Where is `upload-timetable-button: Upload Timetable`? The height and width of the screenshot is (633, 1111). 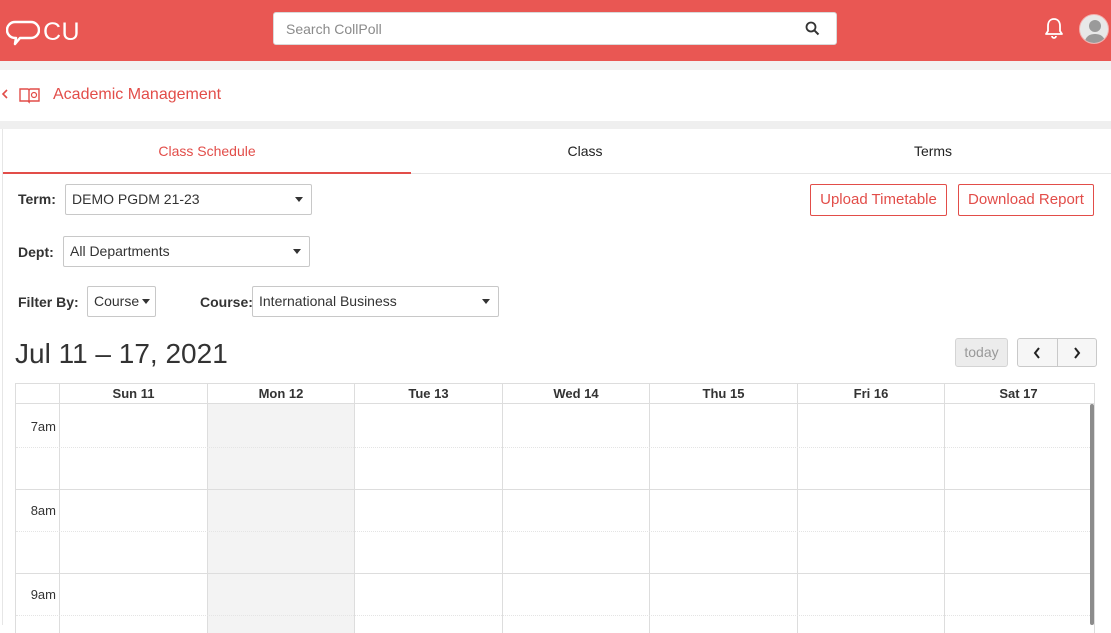 upload-timetable-button: Upload Timetable is located at coordinates (878, 200).